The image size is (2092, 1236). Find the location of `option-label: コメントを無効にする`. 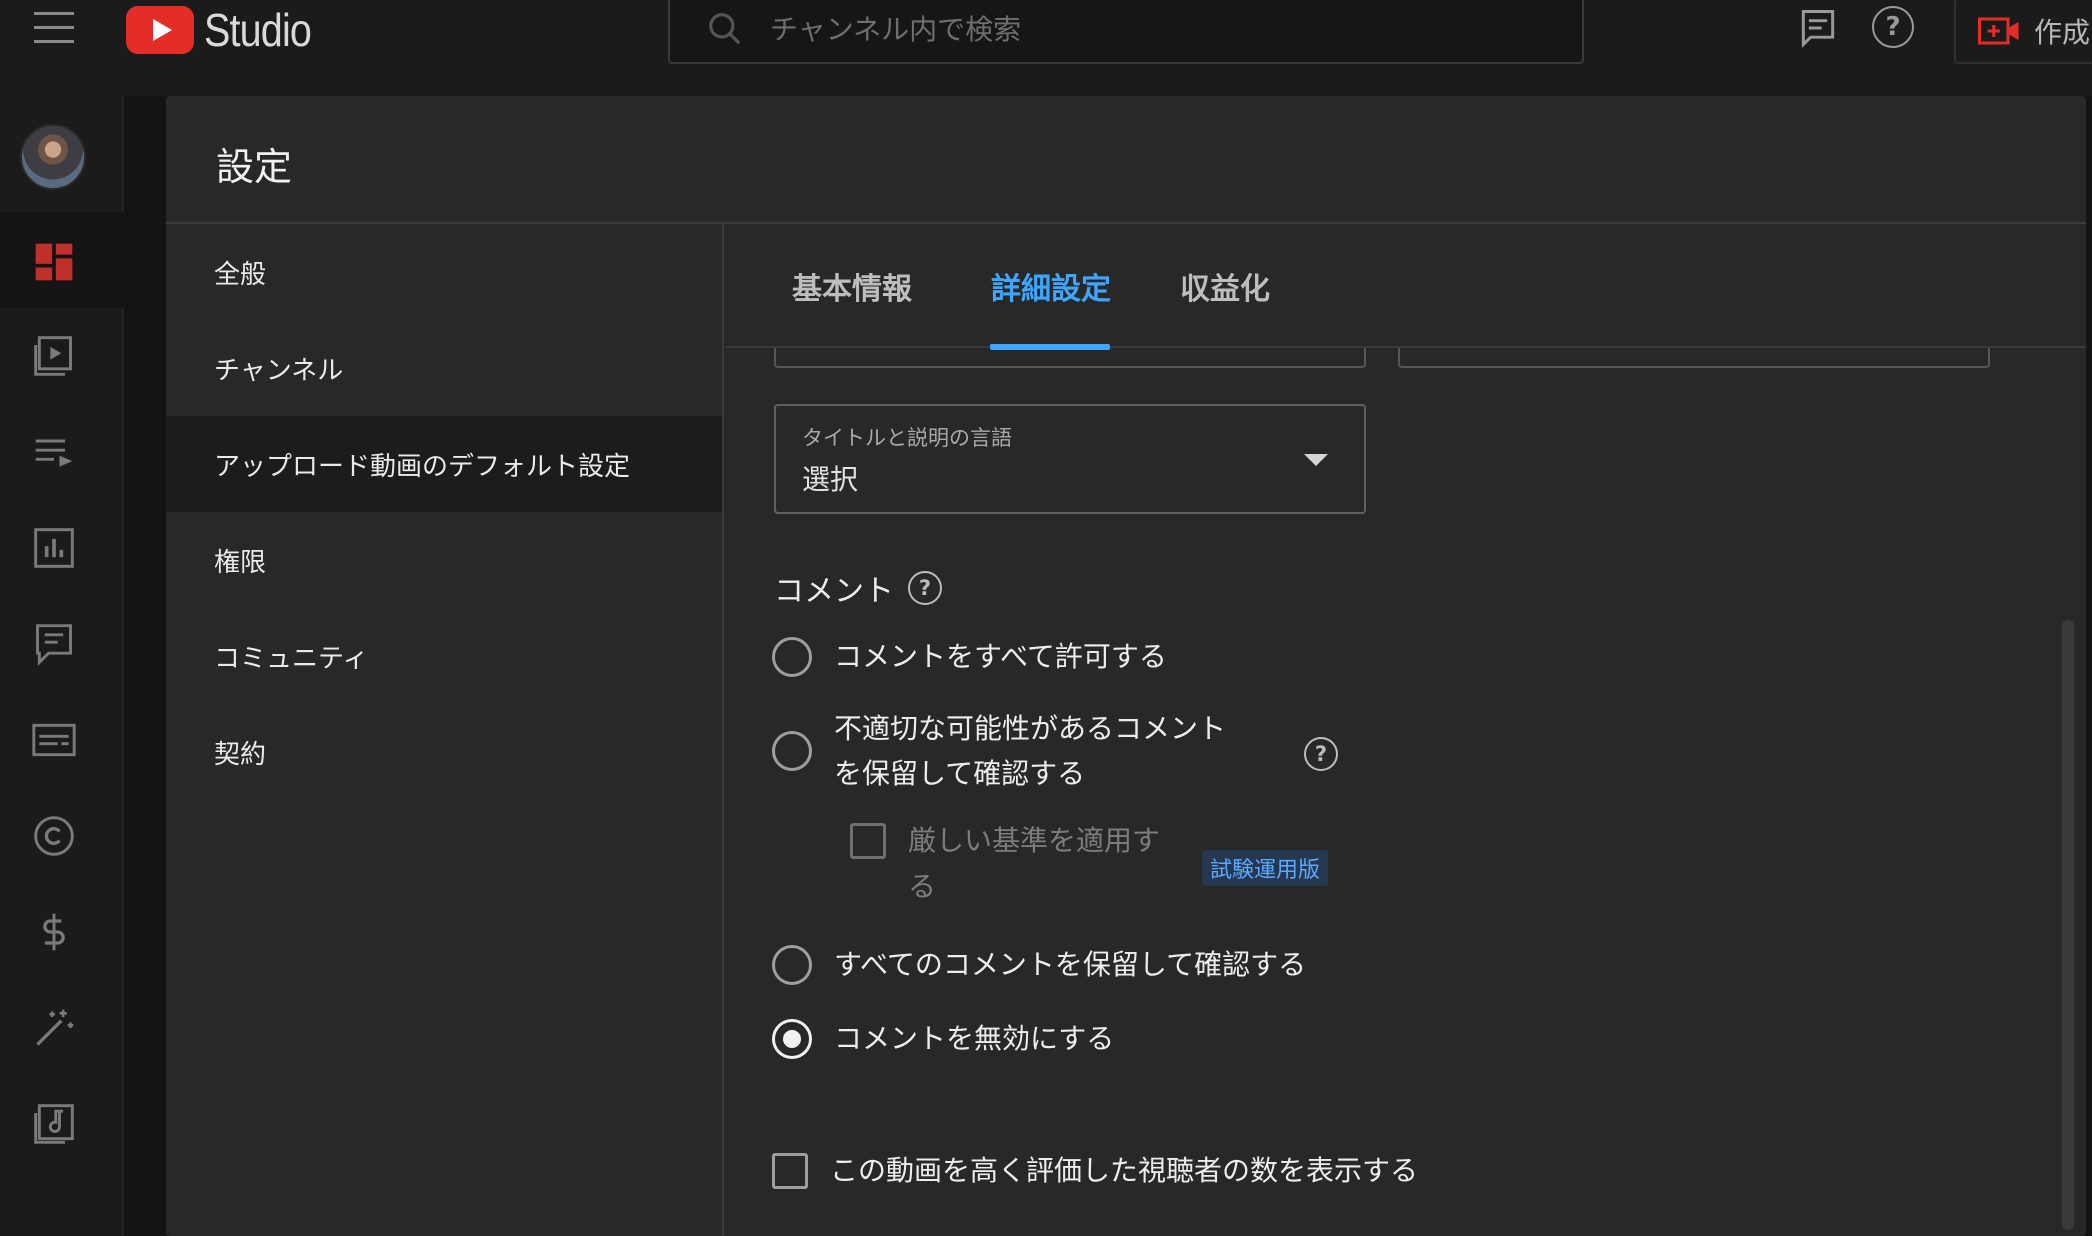

option-label: コメントを無効にする is located at coordinates (974, 1038).